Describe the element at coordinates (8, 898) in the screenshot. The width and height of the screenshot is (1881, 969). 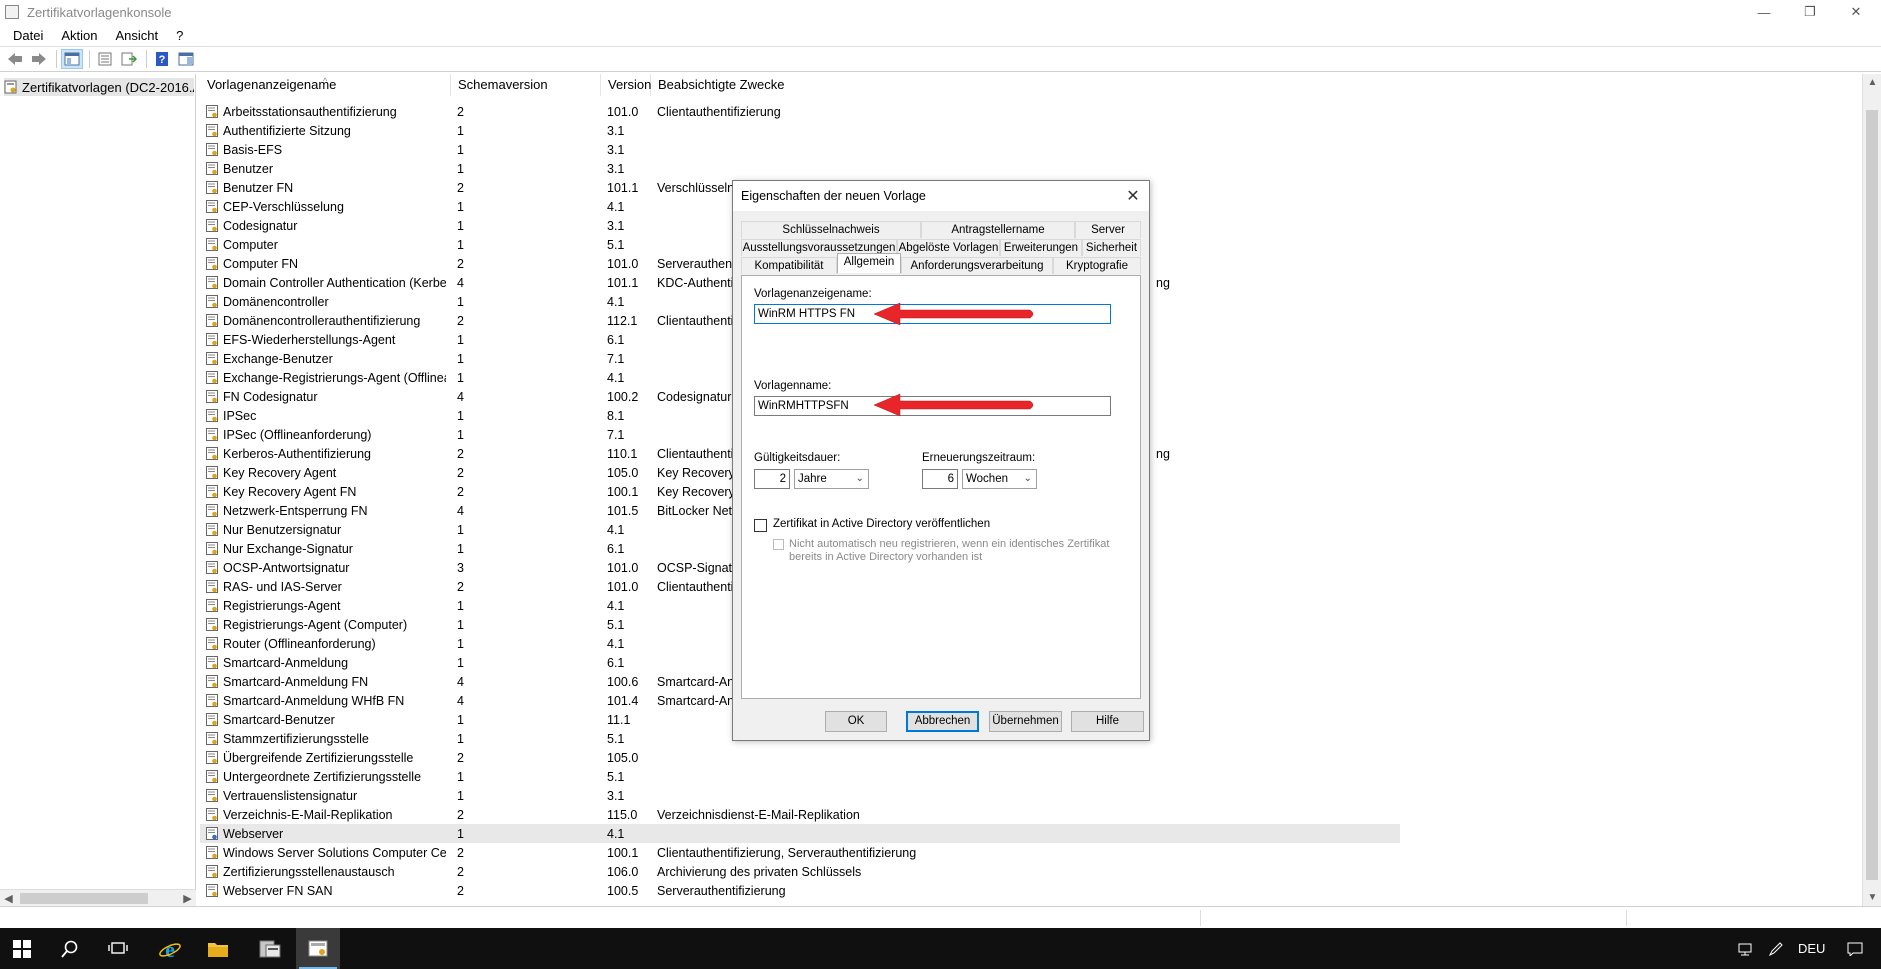
I see `scroll-left-icon: ◀` at that location.